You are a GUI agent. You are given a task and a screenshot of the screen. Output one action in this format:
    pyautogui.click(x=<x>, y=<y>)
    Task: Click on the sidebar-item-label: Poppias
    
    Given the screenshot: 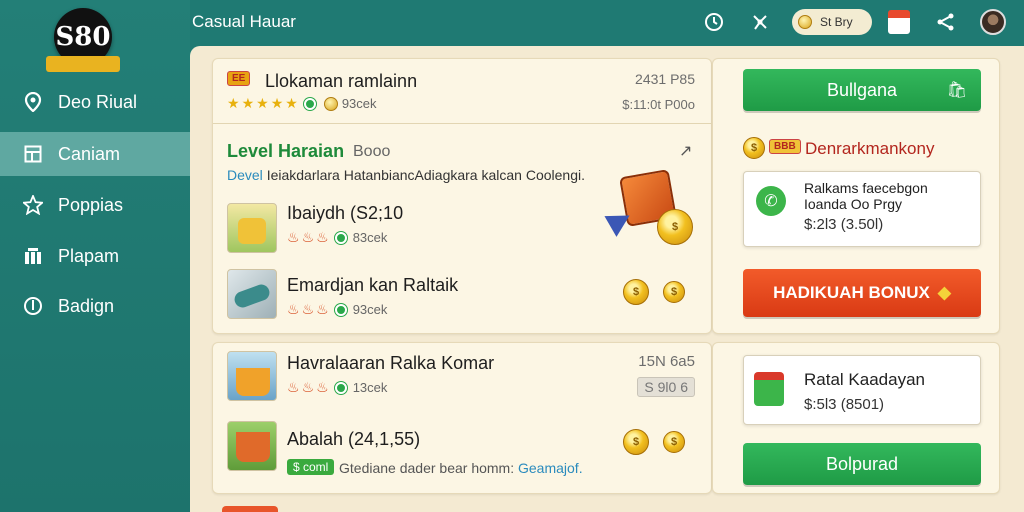 What is the action you would take?
    pyautogui.click(x=91, y=204)
    